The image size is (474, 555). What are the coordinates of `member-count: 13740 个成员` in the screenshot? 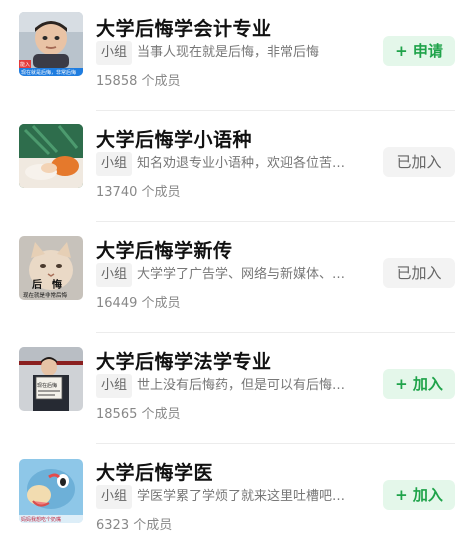 It's located at (138, 192).